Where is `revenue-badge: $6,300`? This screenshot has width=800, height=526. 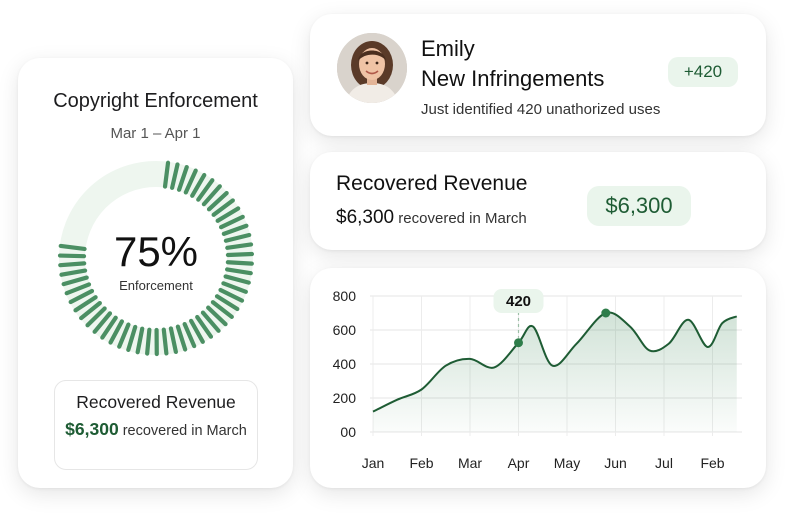
revenue-badge: $6,300 is located at coordinates (639, 206).